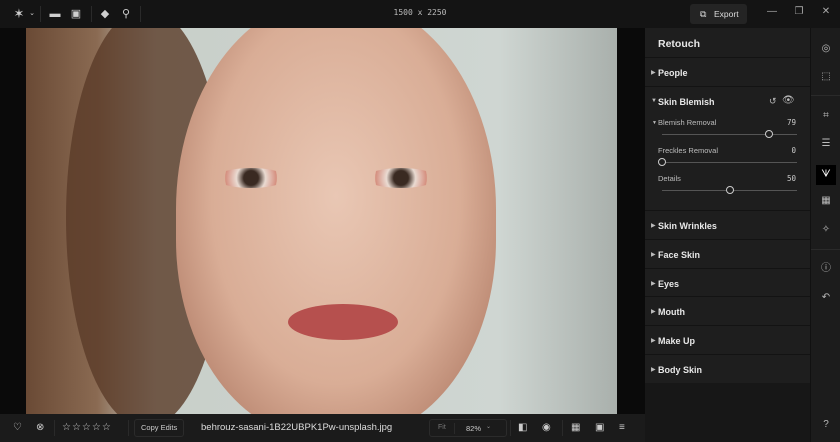 This screenshot has height=442, width=840. I want to click on help-icon: ?, so click(826, 425).